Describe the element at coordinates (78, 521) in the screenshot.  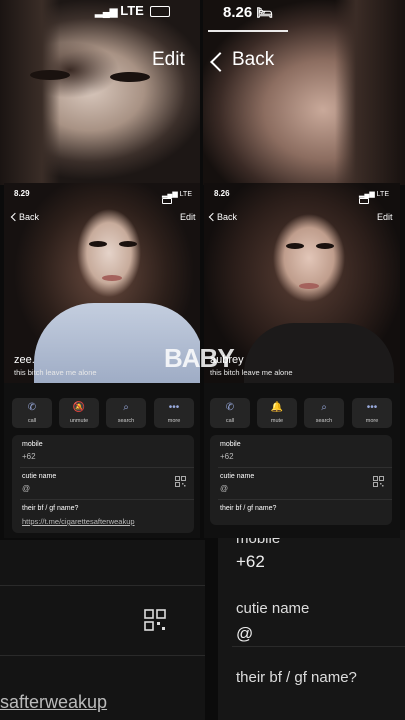
I see `bfgf-link: https://t.me/cigarettesafterweakup` at that location.